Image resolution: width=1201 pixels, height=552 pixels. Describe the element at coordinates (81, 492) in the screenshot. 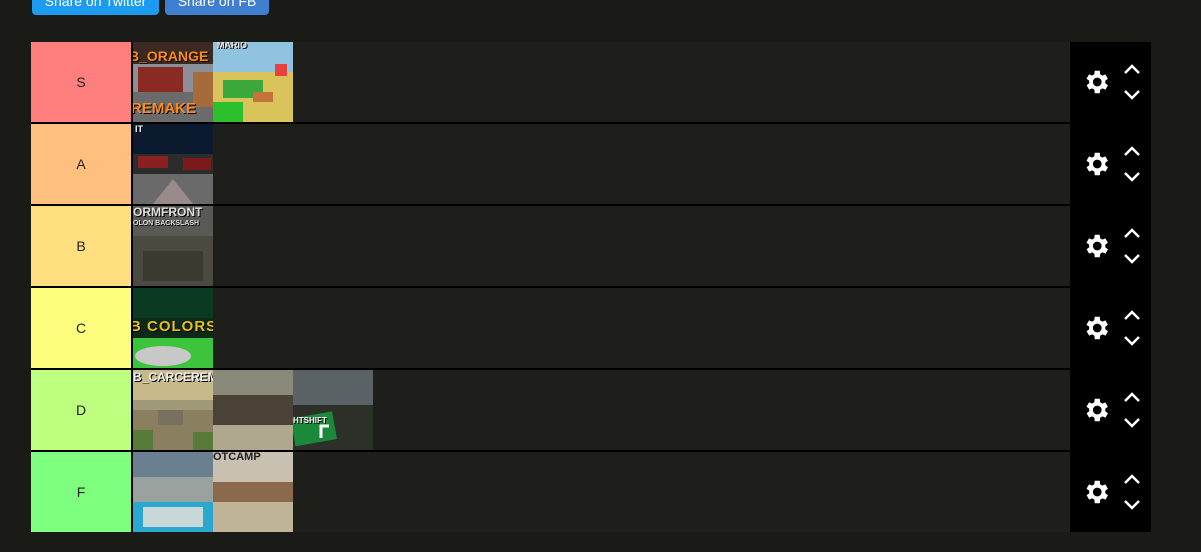

I see `tier-label: F` at that location.